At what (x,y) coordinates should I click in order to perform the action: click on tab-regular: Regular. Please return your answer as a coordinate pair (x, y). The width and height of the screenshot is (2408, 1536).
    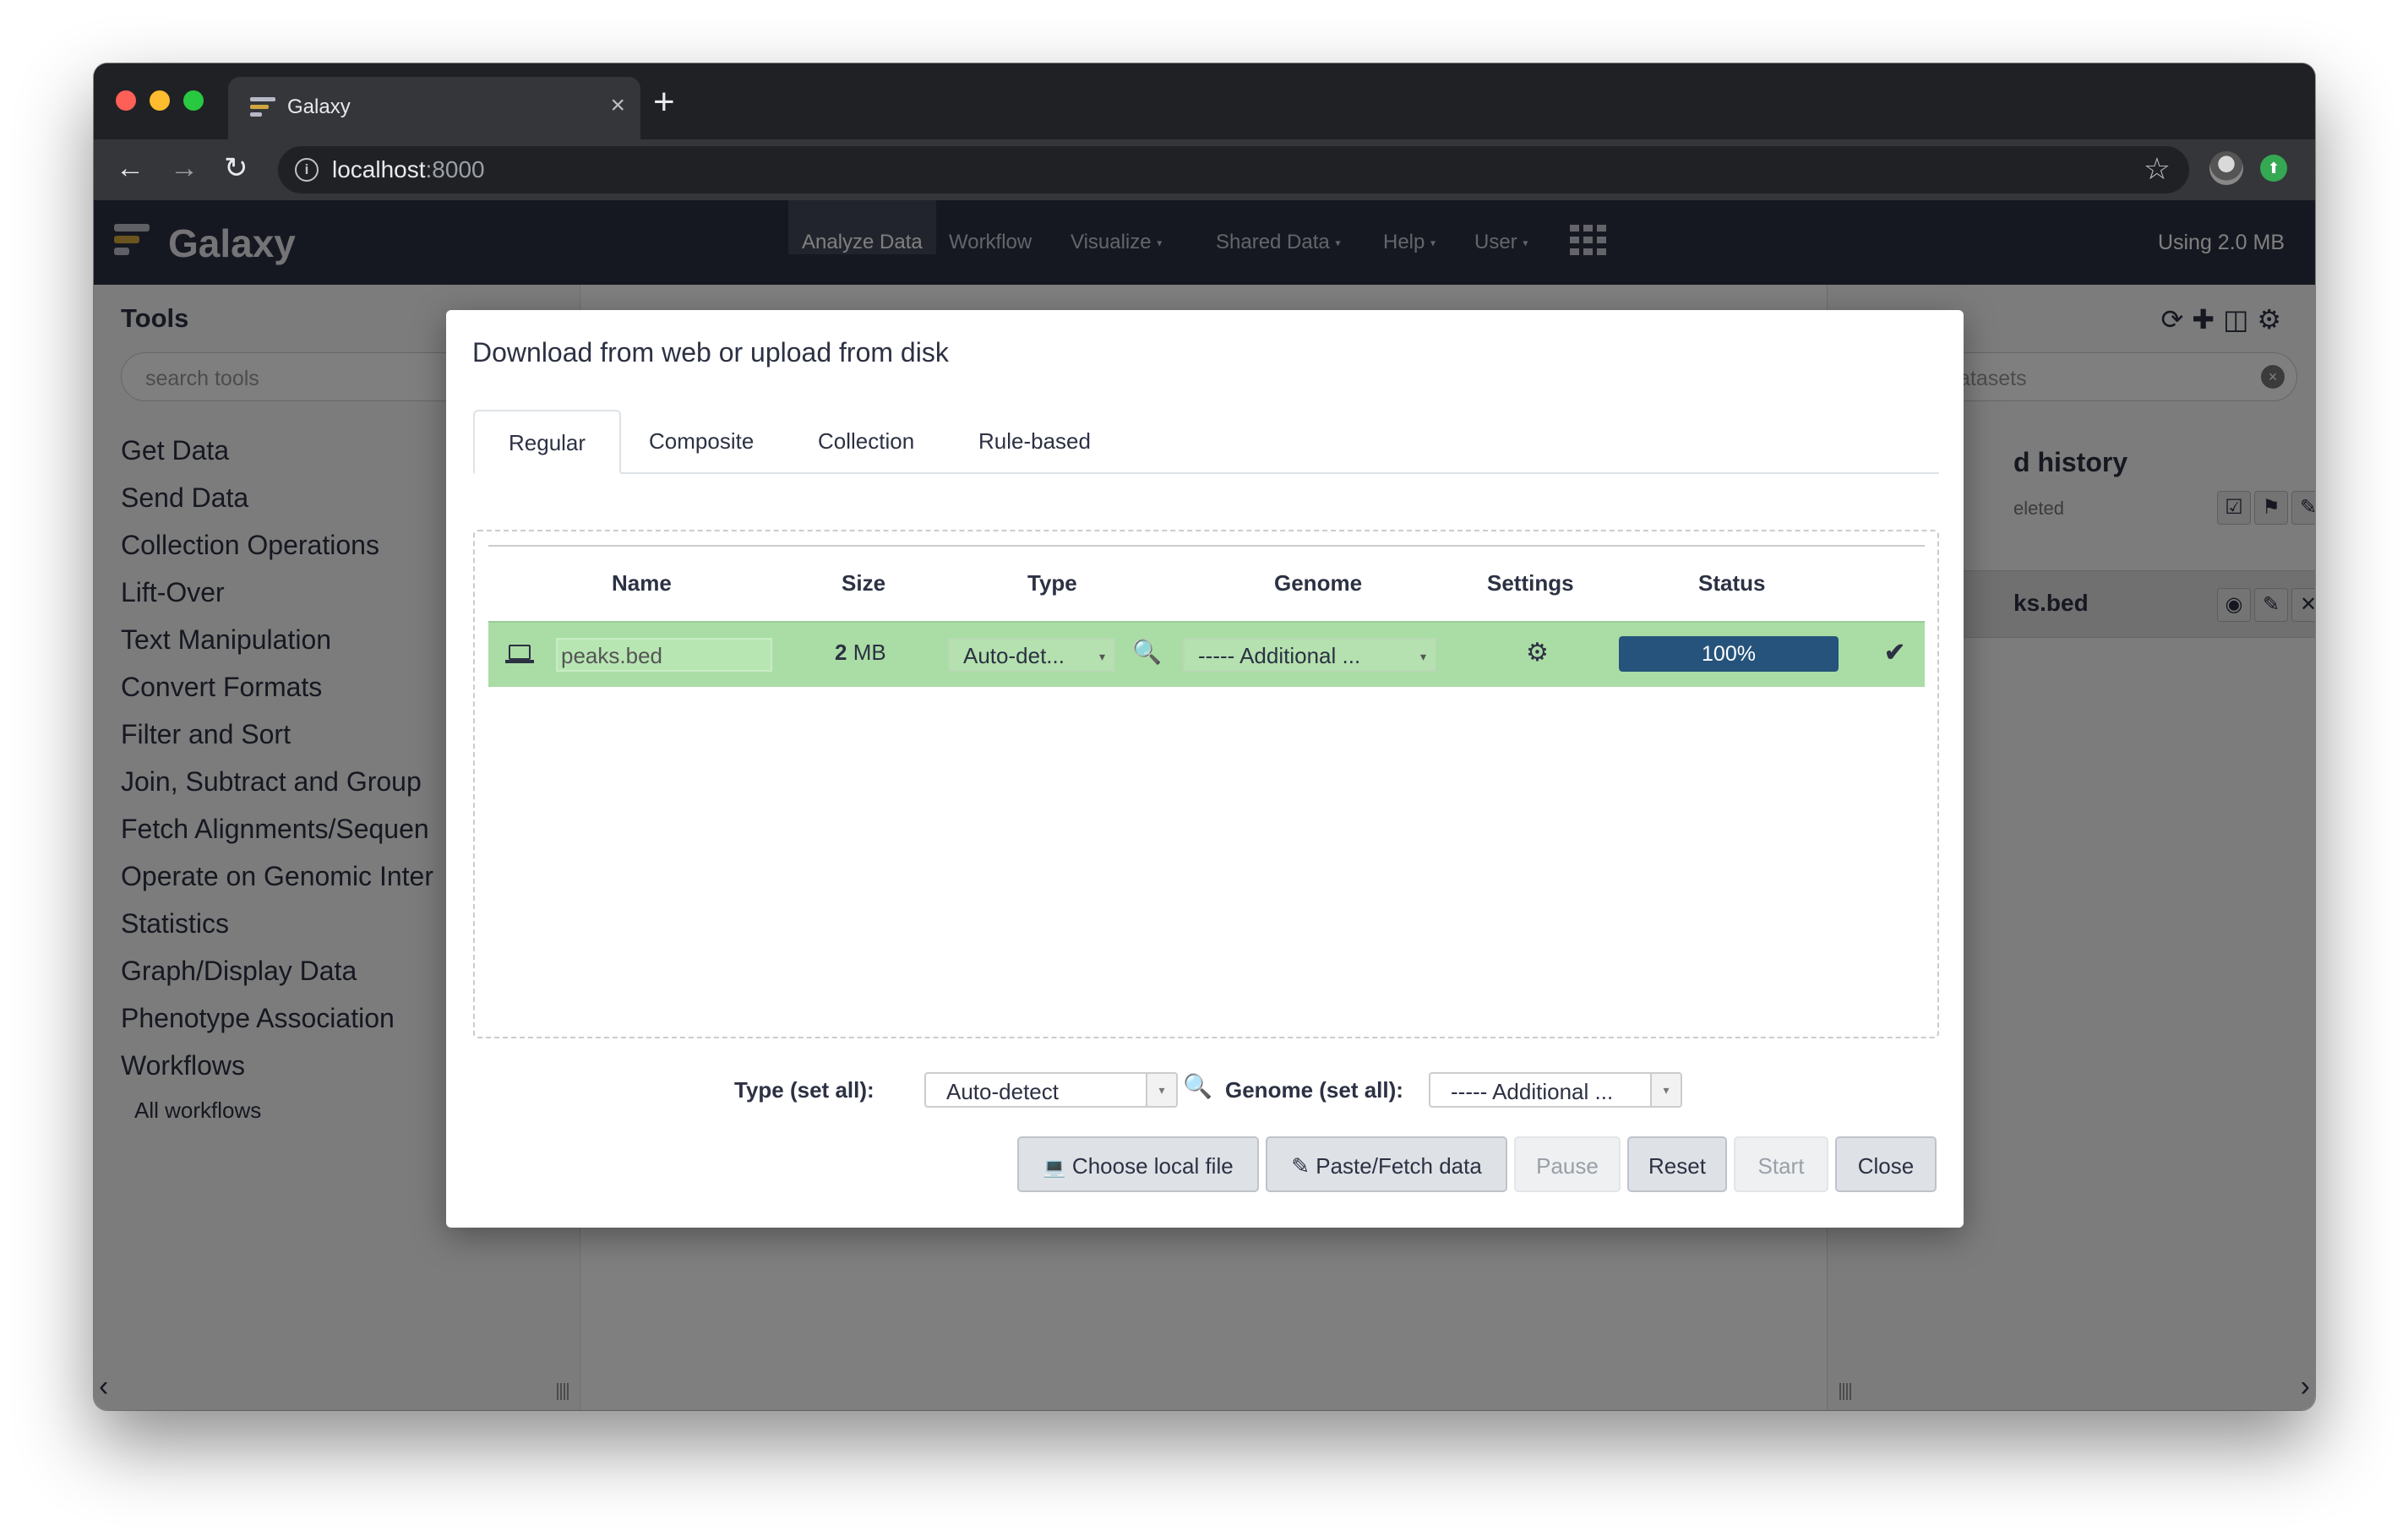
    Looking at the image, I should click on (547, 442).